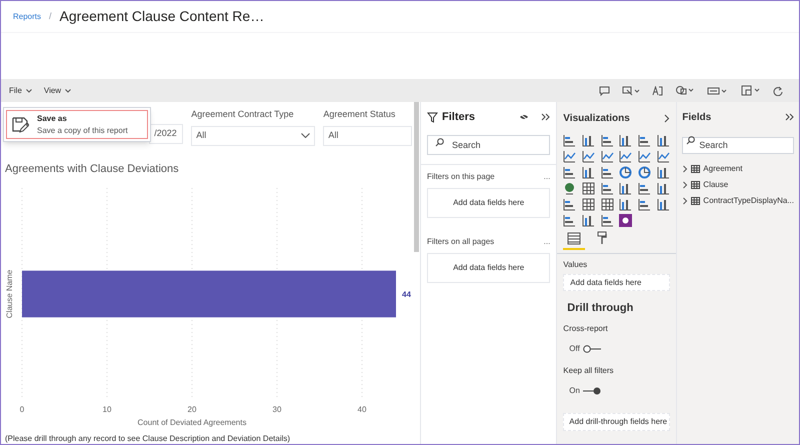  What do you see at coordinates (27, 16) in the screenshot?
I see `breadcrumb-link: Reports` at bounding box center [27, 16].